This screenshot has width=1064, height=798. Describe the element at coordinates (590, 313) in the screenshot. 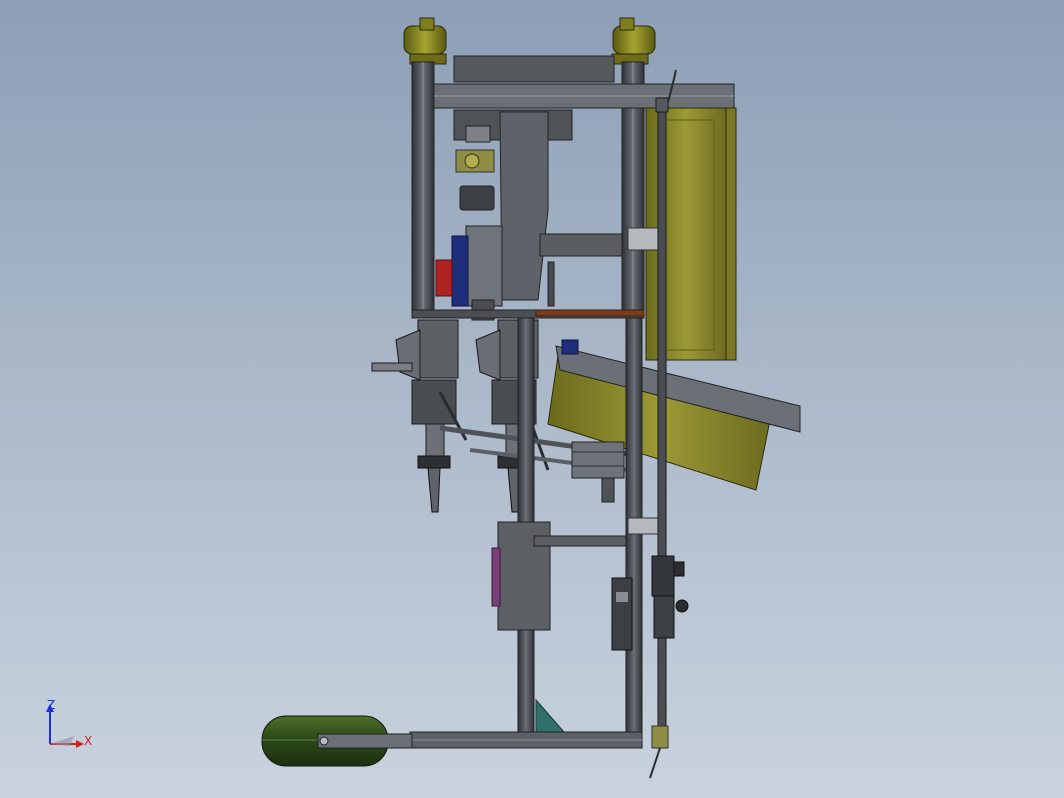

I see `brown-plate` at that location.